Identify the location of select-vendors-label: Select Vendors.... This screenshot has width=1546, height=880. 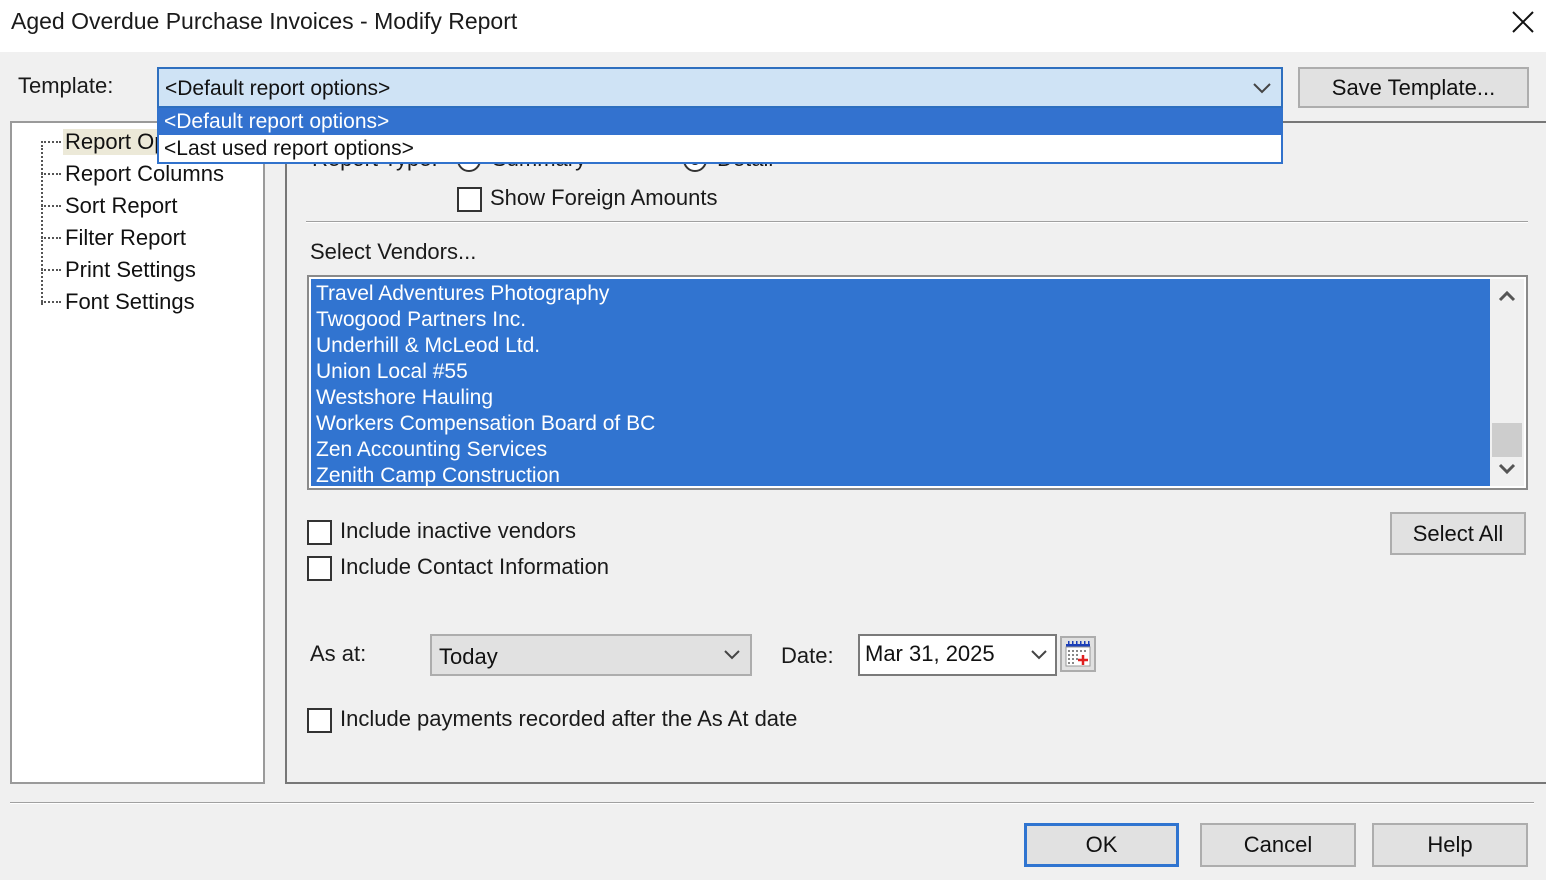
(393, 251).